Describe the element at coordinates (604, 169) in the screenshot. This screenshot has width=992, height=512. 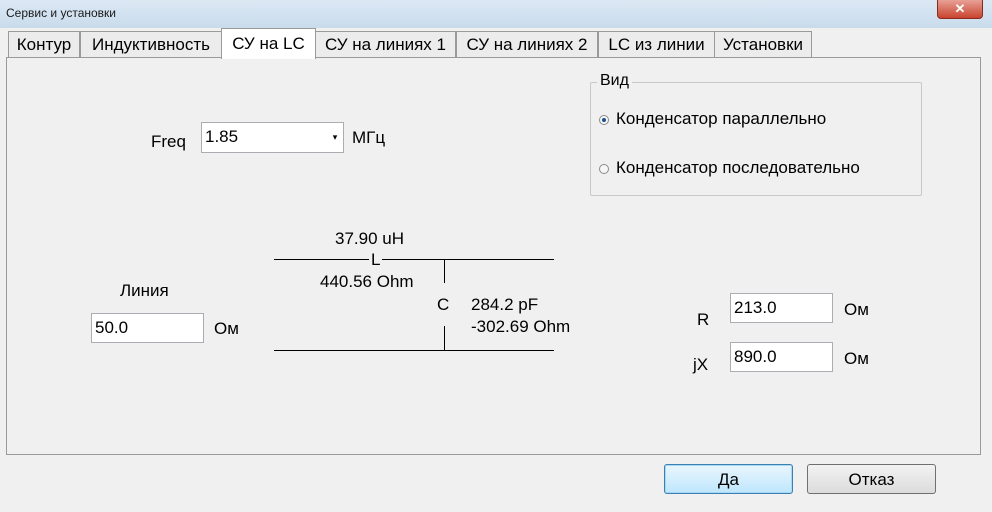
I see `radio-series` at that location.